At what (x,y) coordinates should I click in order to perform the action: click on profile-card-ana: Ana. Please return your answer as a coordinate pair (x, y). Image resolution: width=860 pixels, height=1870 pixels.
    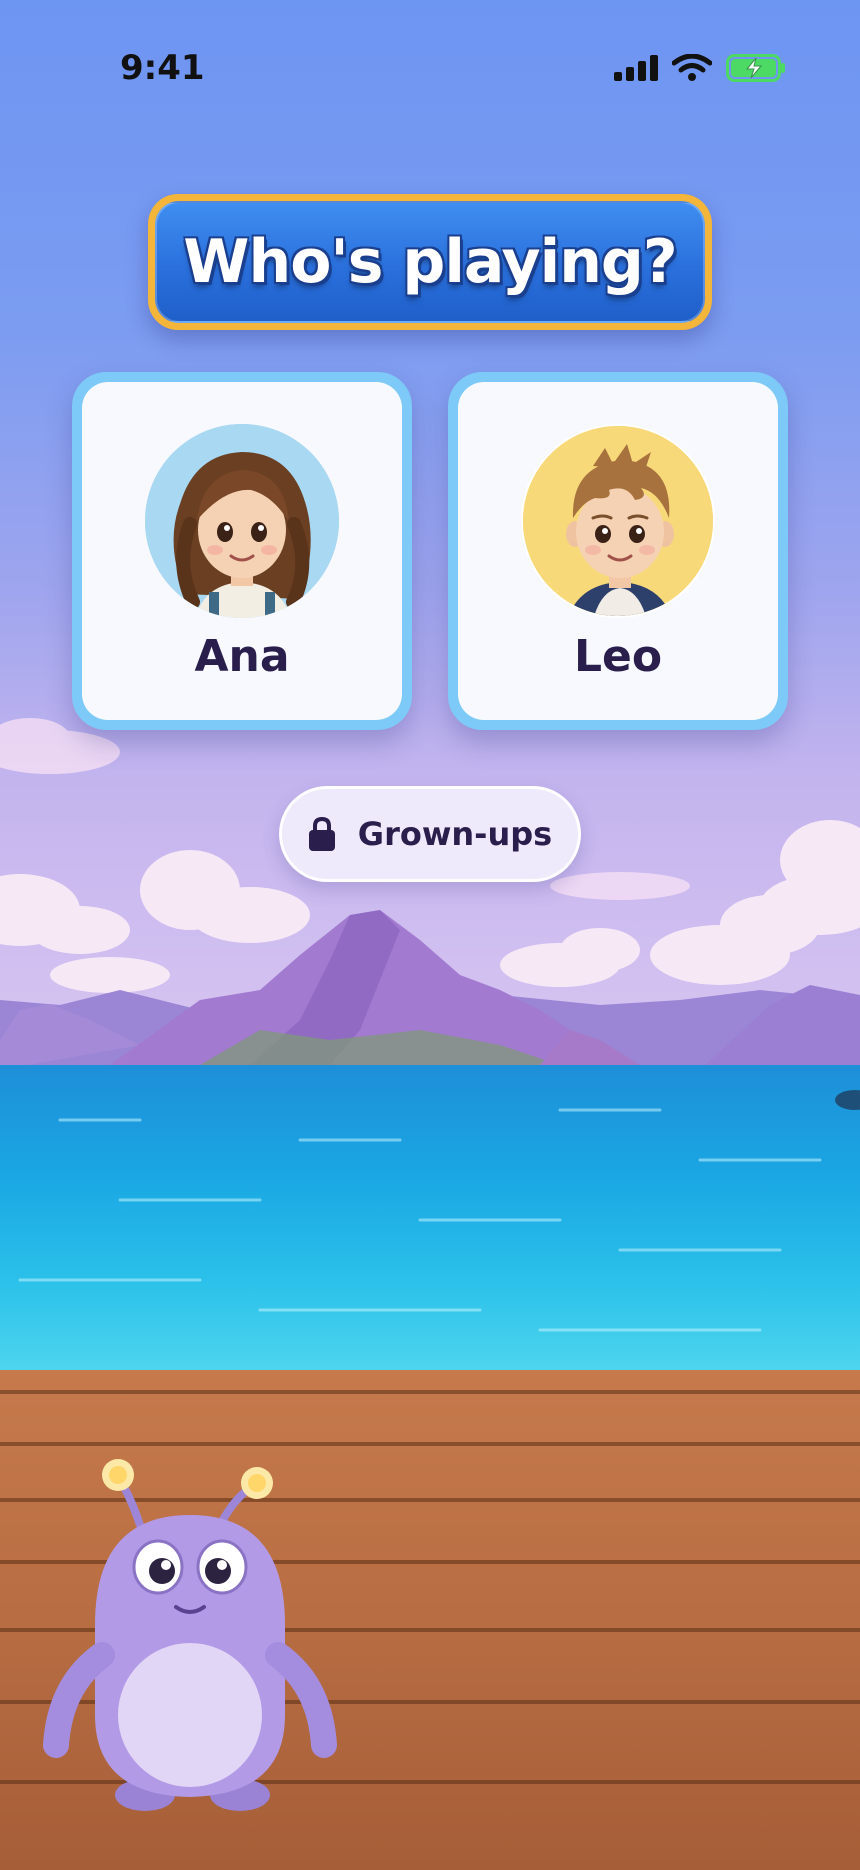
    Looking at the image, I should click on (242, 551).